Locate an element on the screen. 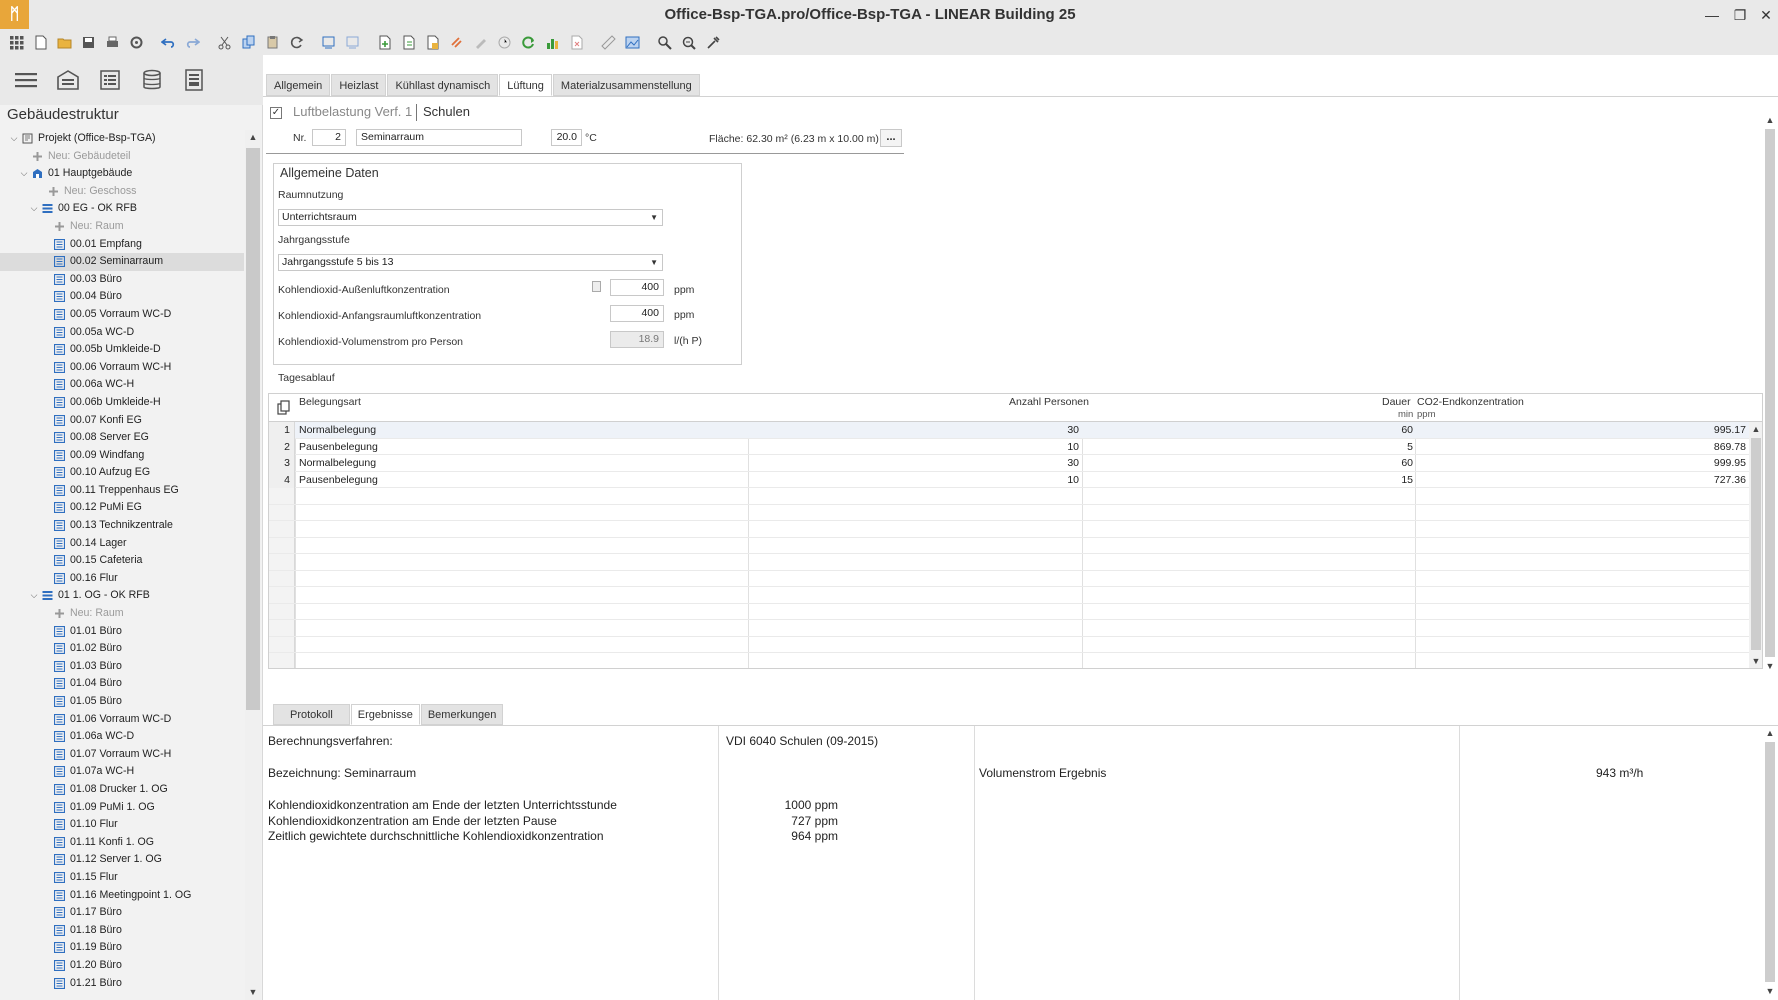 The width and height of the screenshot is (1778, 1000). paste-icon is located at coordinates (272, 43).